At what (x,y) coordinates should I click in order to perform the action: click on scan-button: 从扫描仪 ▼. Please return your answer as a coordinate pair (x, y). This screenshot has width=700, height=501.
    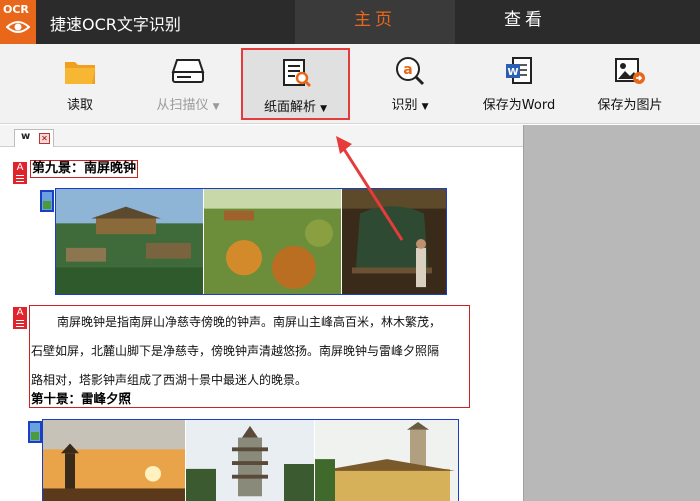
    Looking at the image, I should click on (188, 84).